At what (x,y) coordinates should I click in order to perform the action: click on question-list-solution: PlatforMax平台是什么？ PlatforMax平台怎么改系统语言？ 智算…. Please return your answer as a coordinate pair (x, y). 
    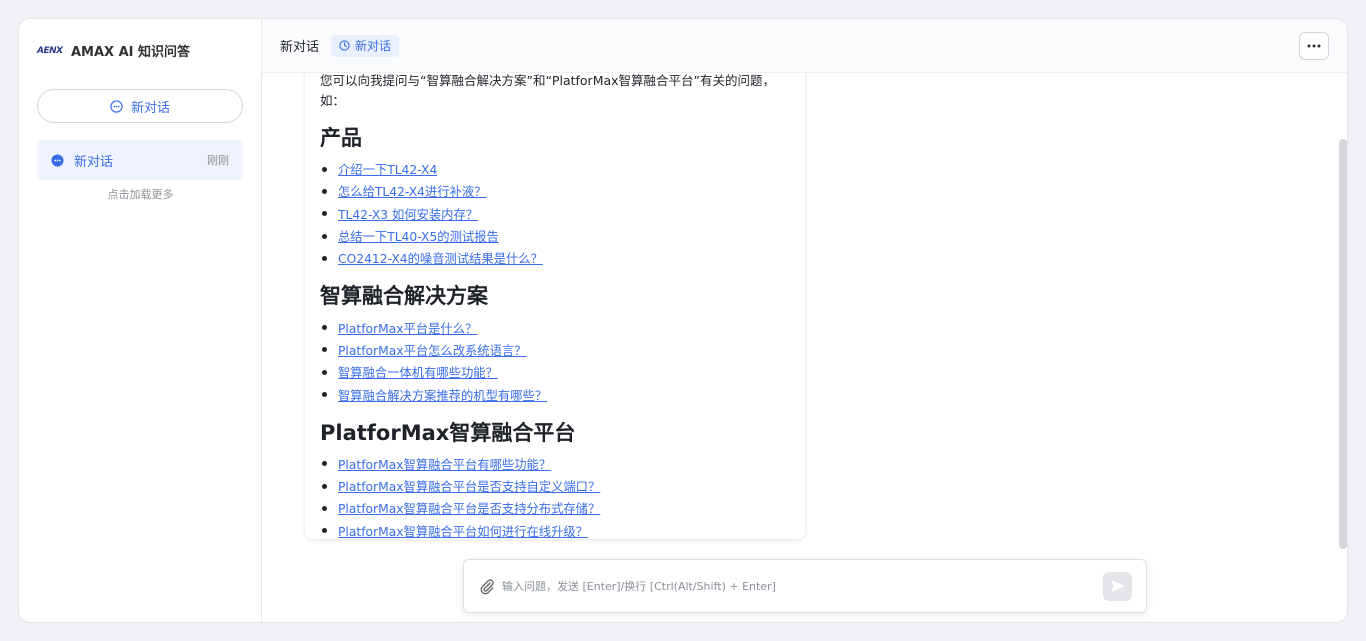
    Looking at the image, I should click on (555, 360).